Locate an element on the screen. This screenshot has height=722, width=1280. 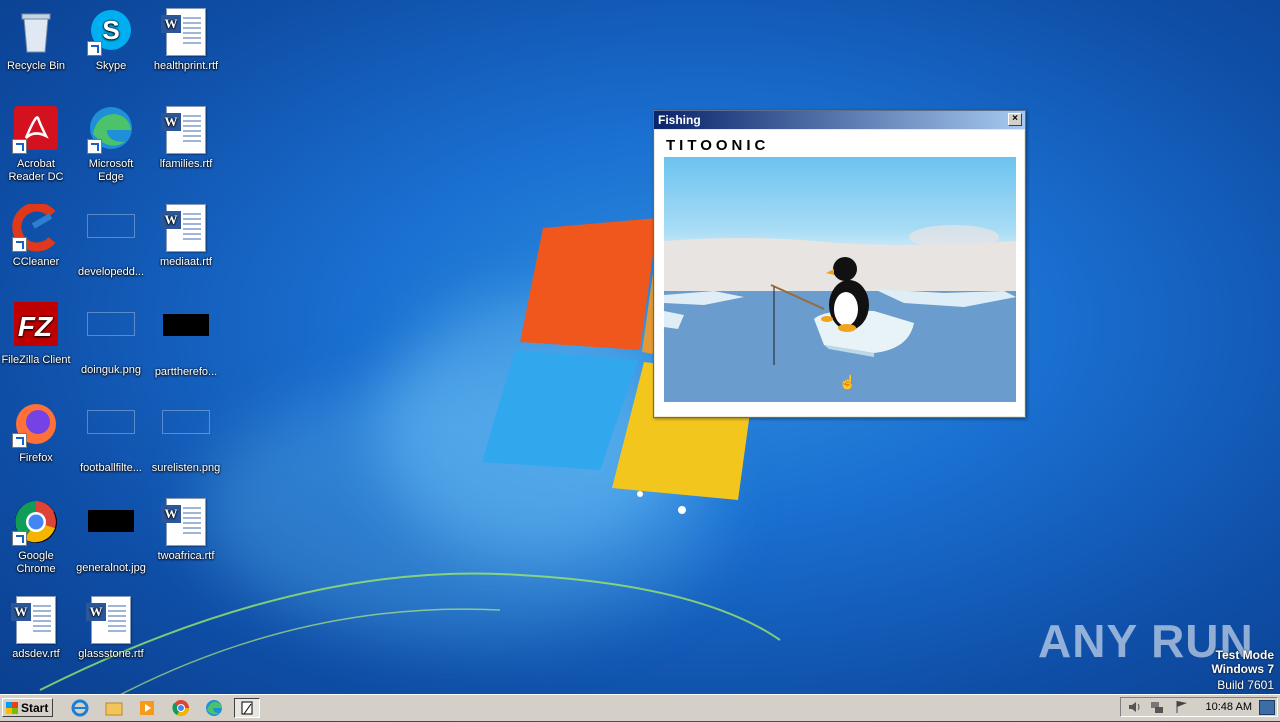
taskbar-edge-button is located at coordinates (214, 708).